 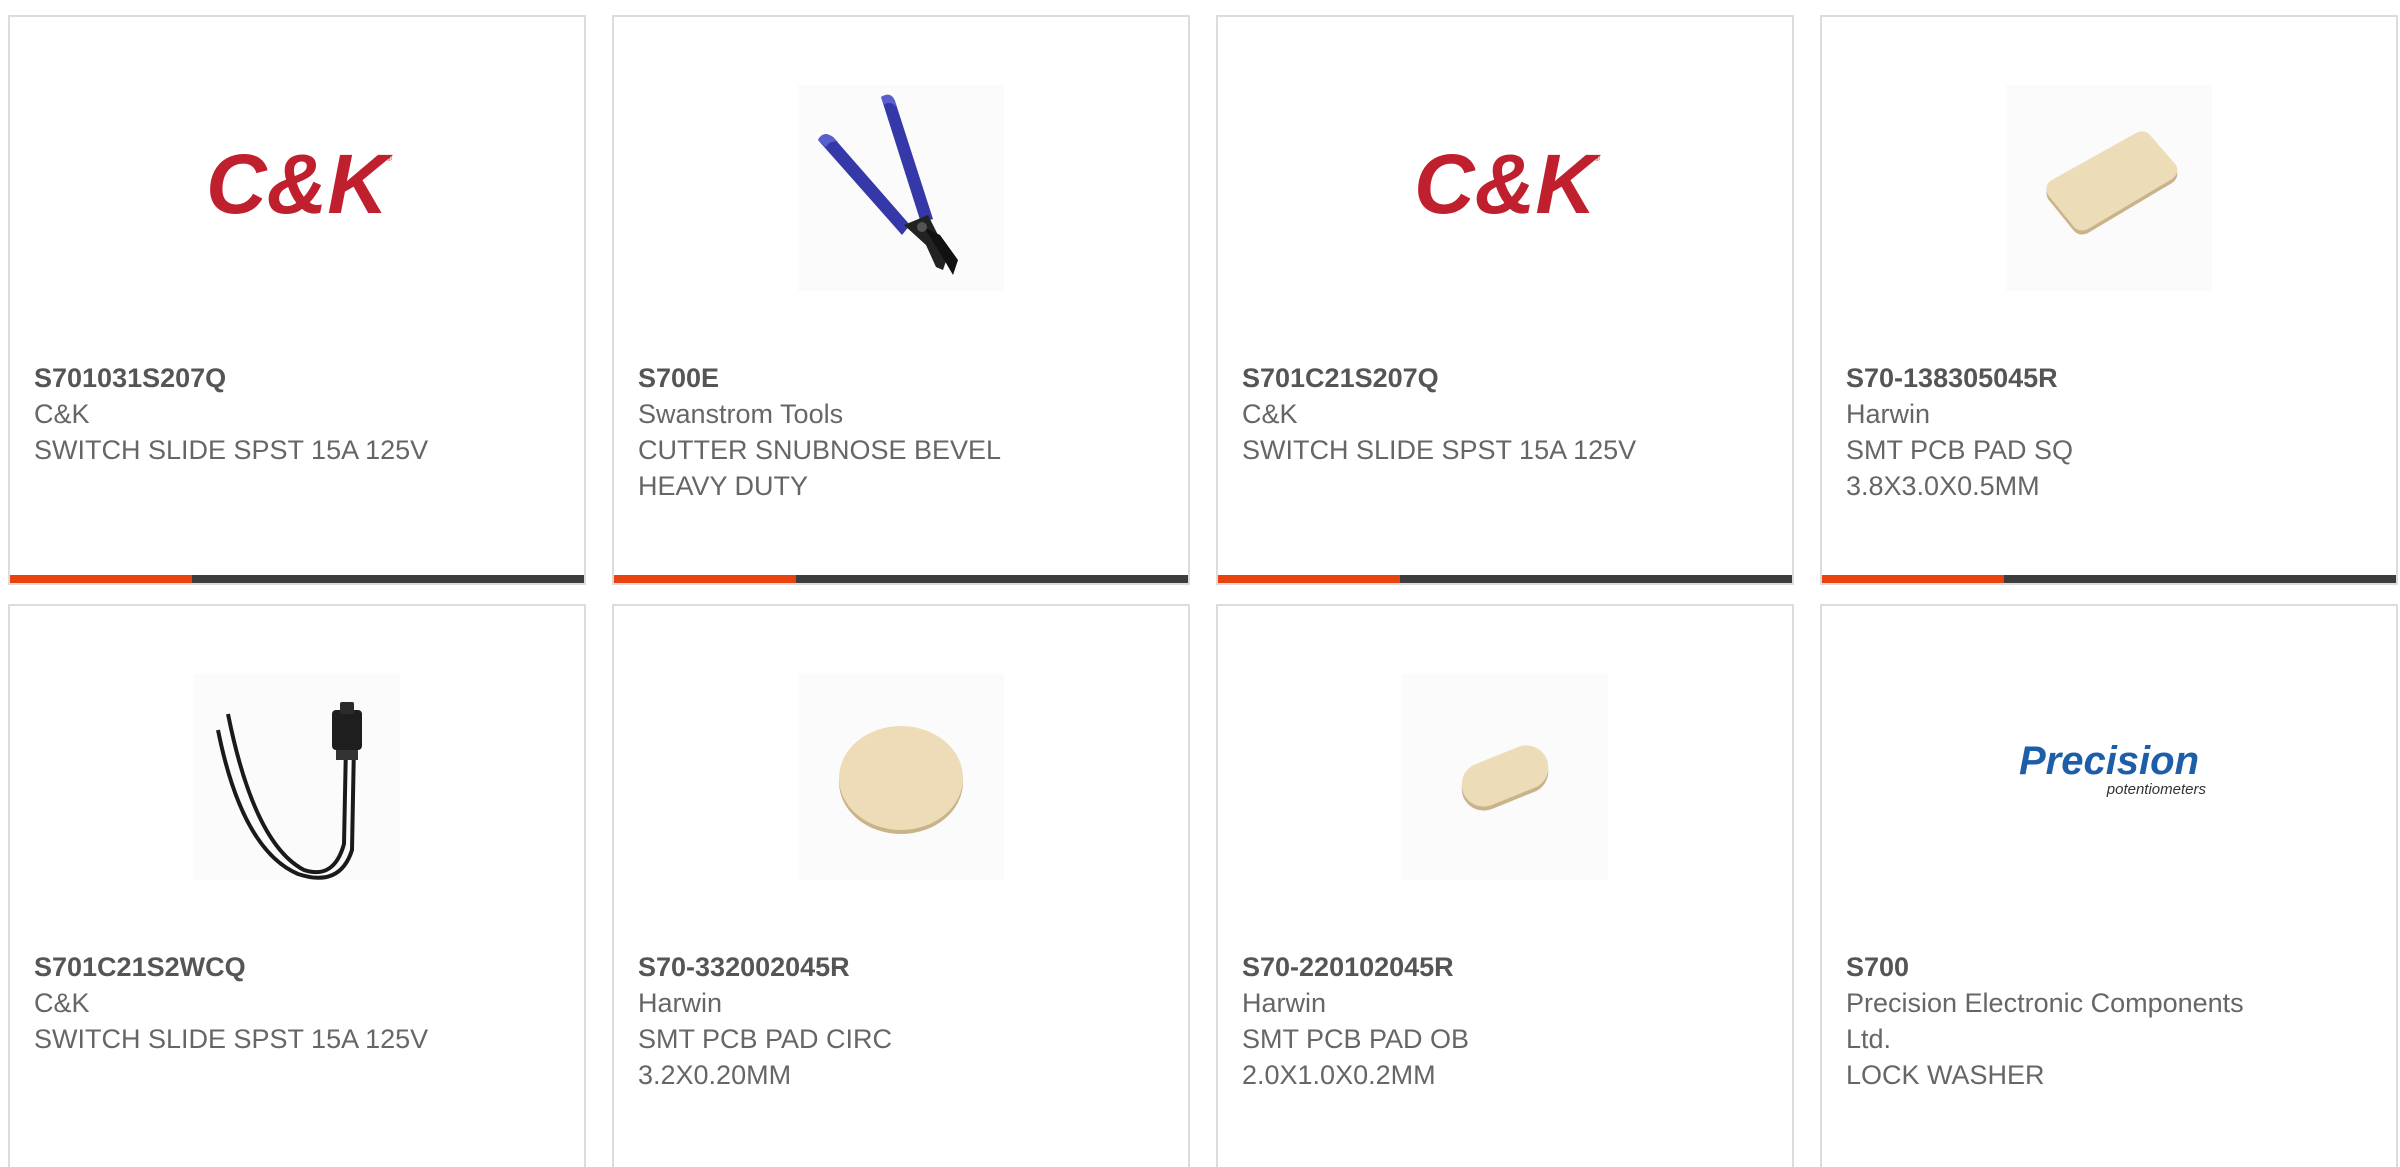 I want to click on manufacturer: Precision Electronic Components Ltd., so click(x=2045, y=1021).